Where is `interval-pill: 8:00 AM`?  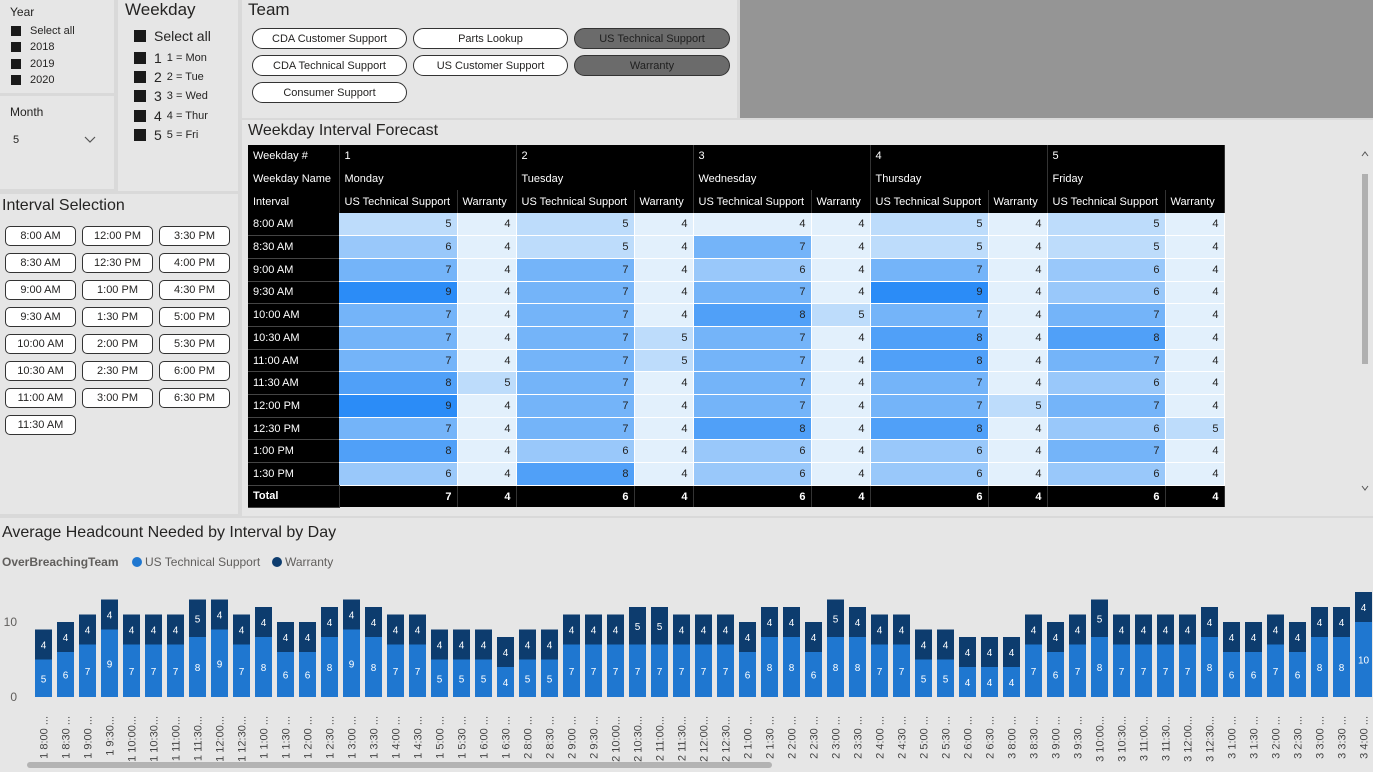 interval-pill: 8:00 AM is located at coordinates (40, 236).